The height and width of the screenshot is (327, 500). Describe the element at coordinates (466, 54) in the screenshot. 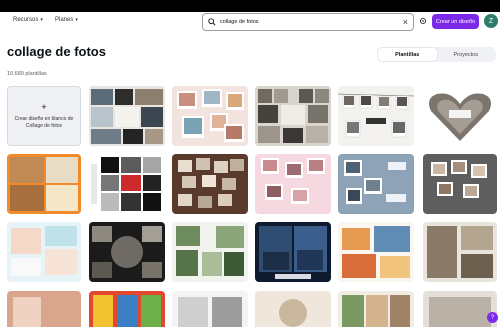

I see `tab-proyectos: Proyectos` at that location.